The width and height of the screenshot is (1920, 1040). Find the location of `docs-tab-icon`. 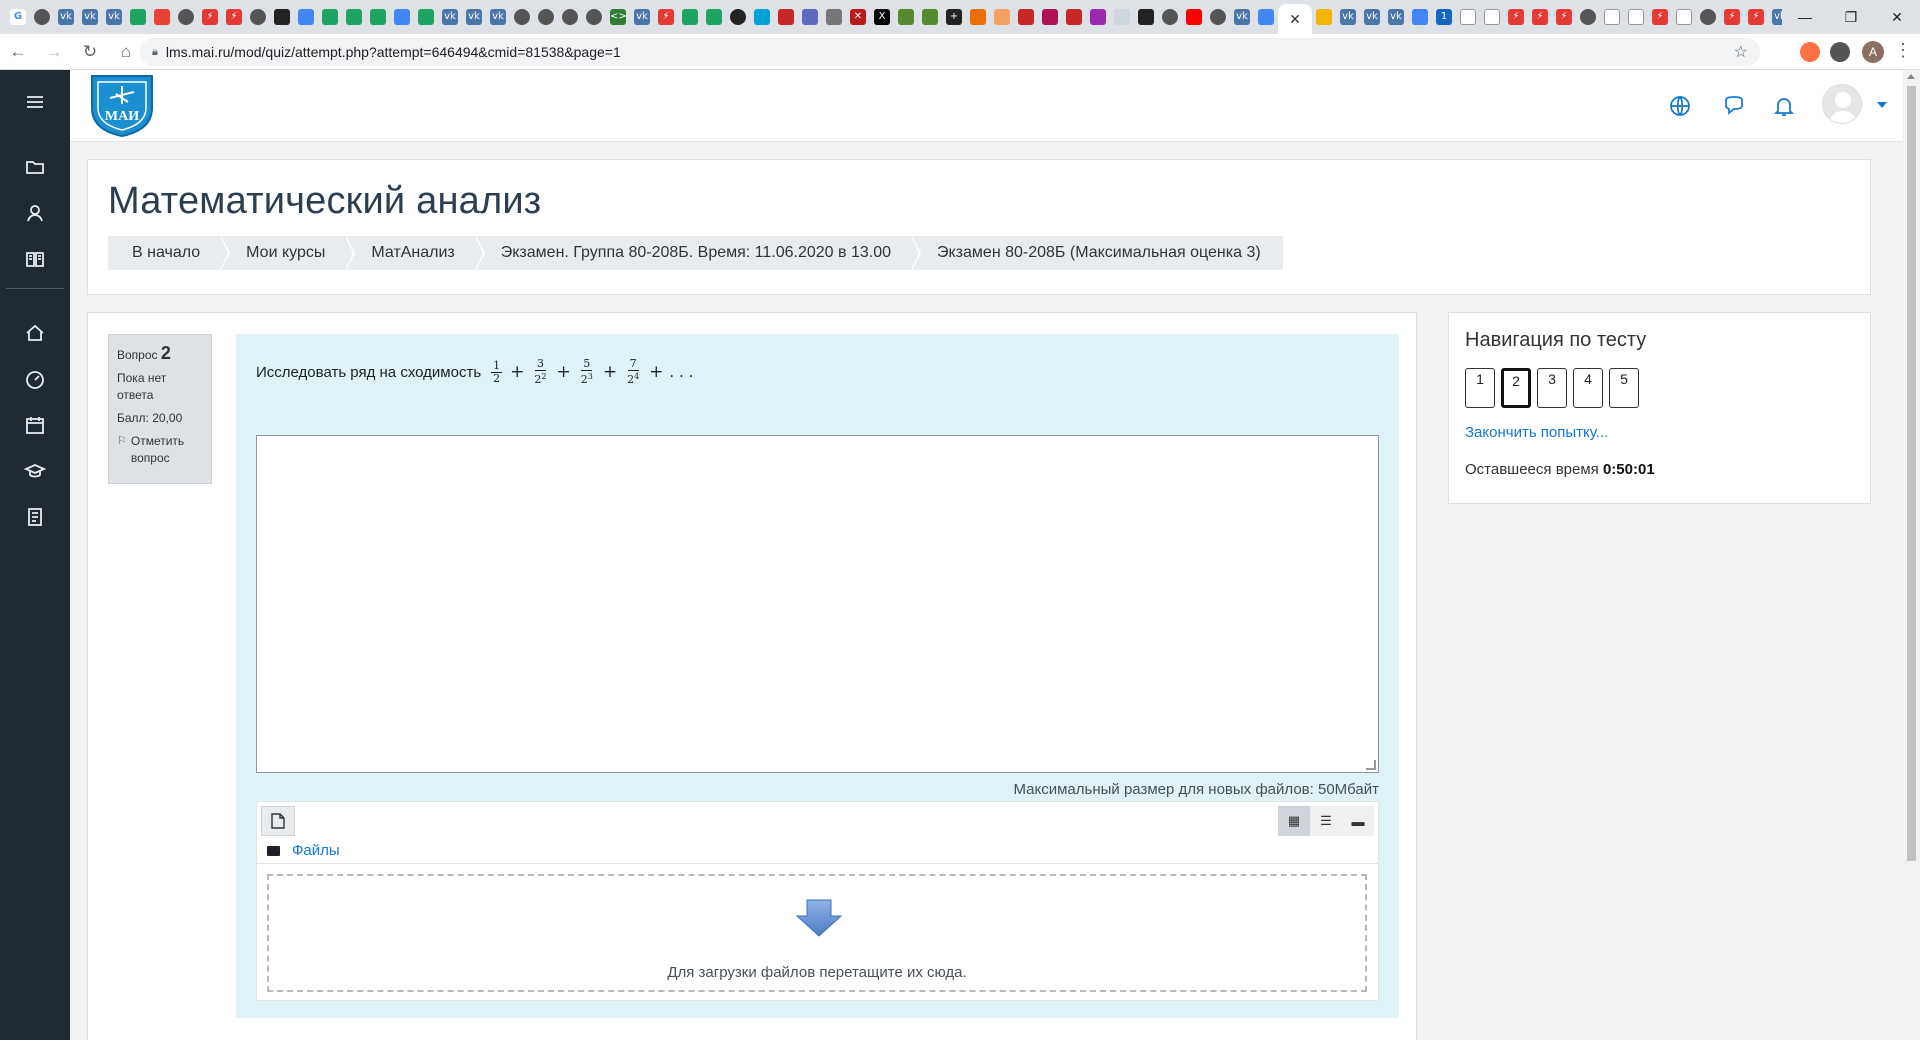

docs-tab-icon is located at coordinates (1420, 17).